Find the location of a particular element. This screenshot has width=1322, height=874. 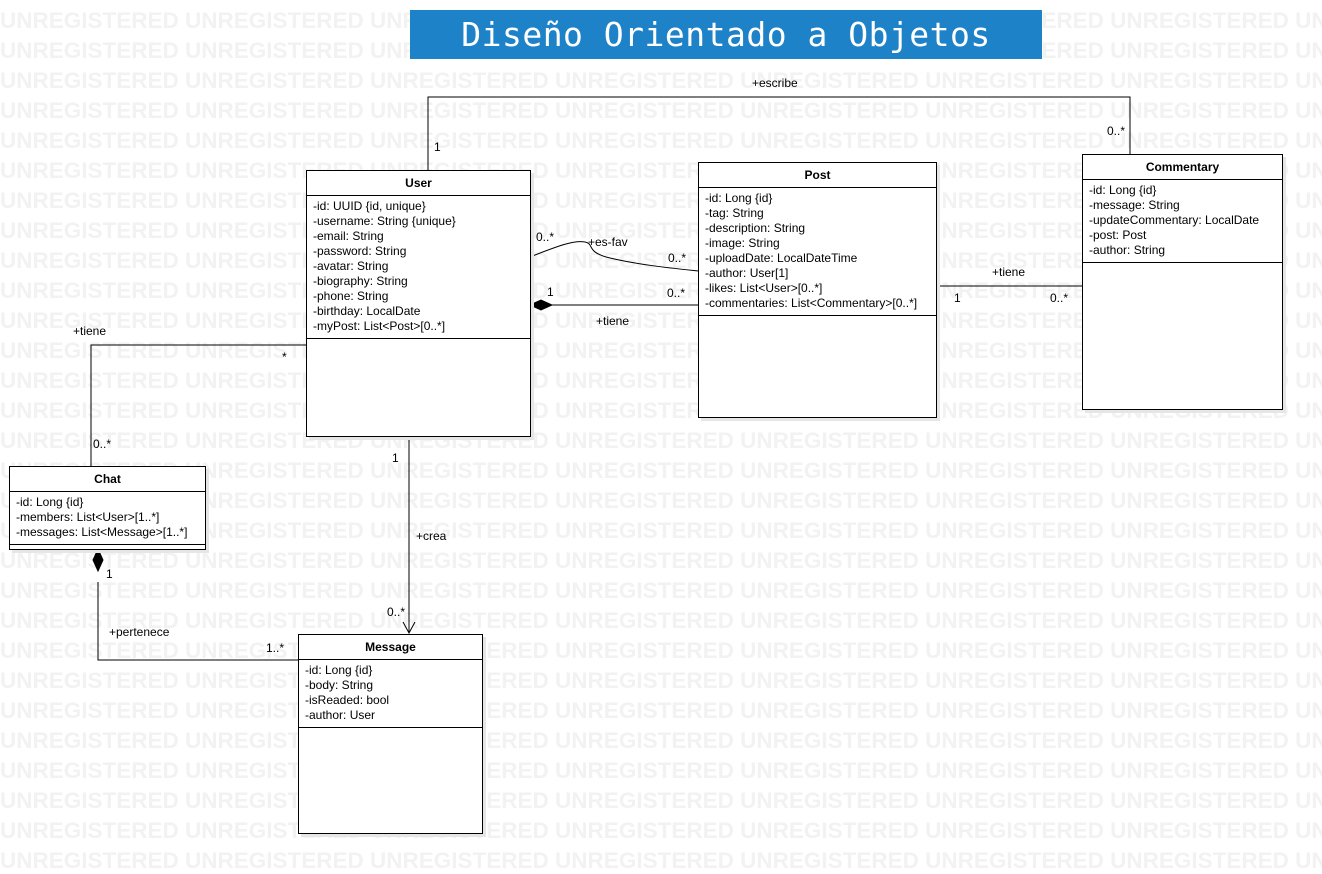

class-attribute: -author: User[1] is located at coordinates (747, 273).